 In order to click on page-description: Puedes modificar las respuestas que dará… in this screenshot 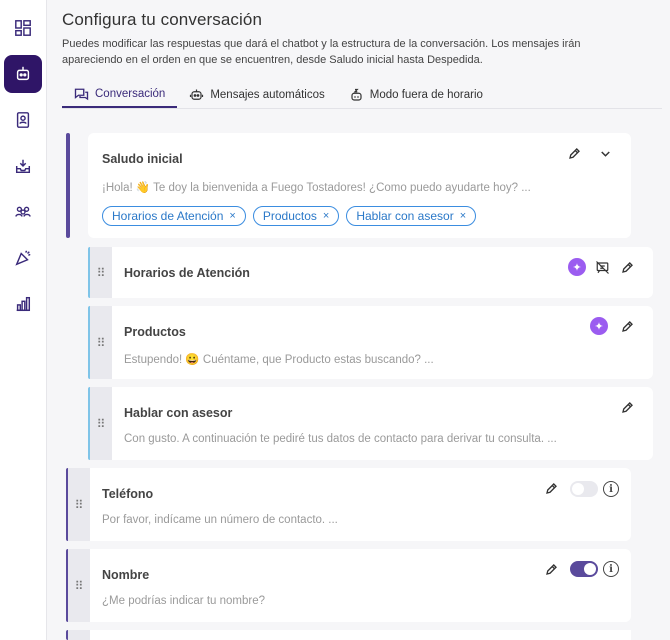, I will do `click(321, 52)`.